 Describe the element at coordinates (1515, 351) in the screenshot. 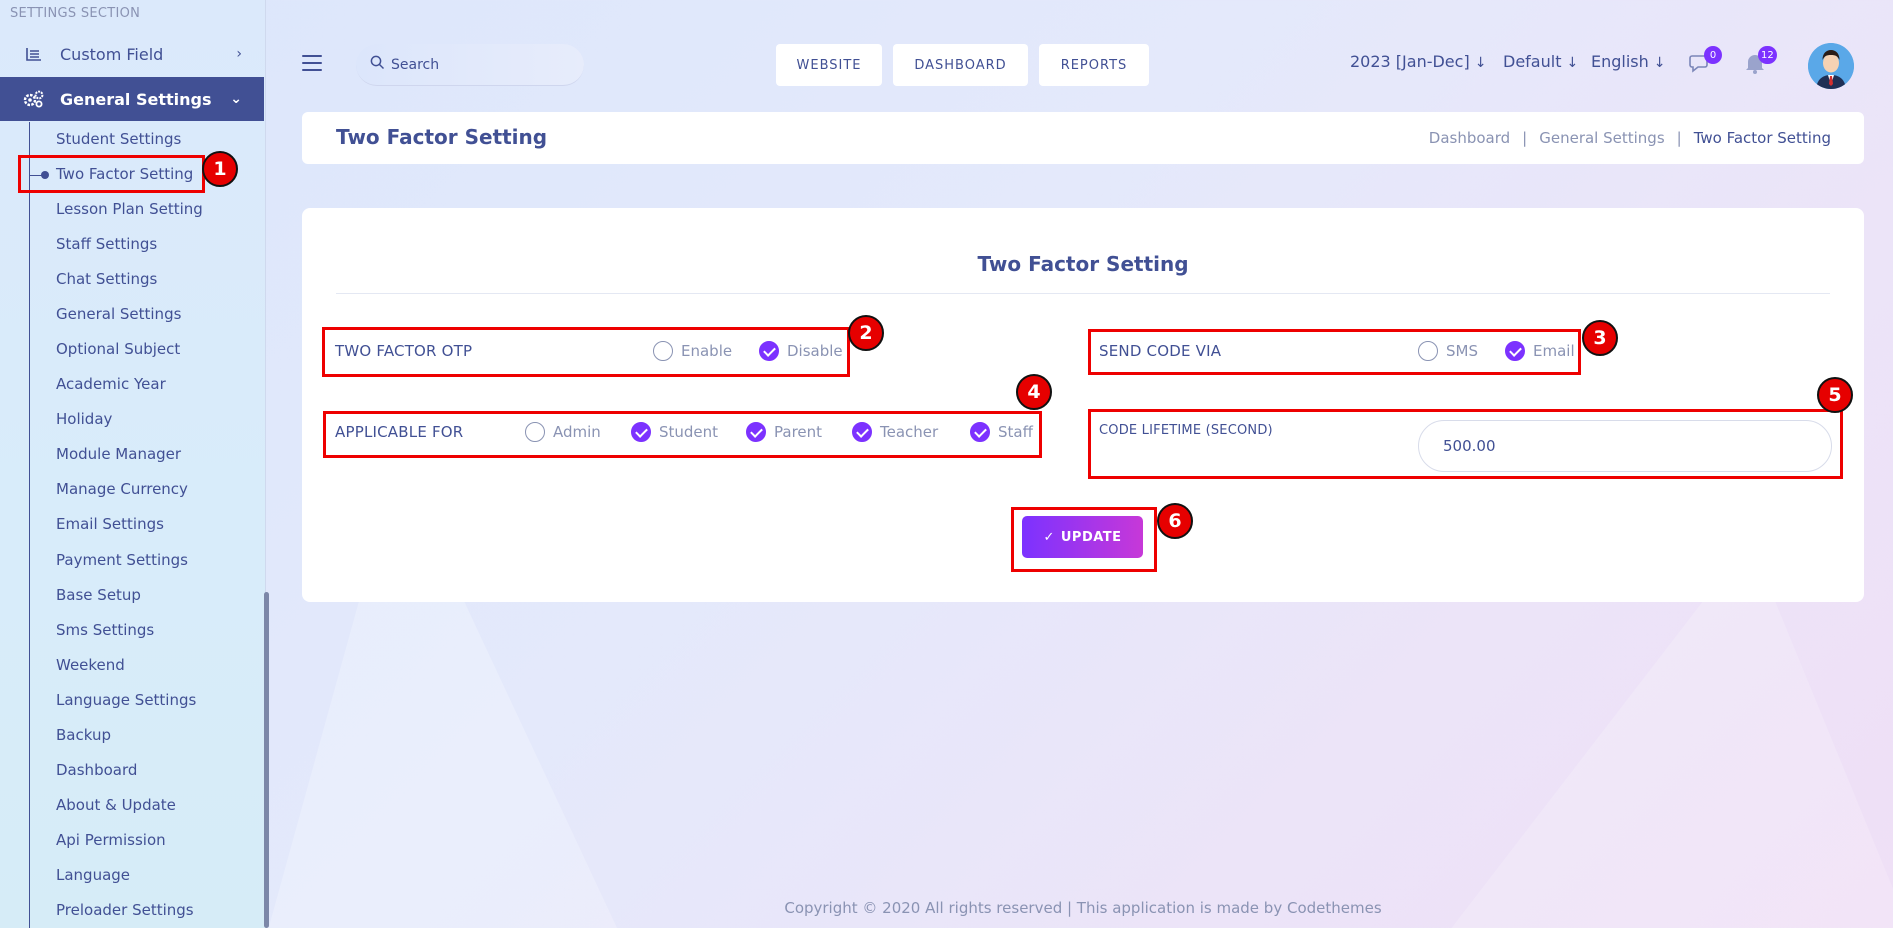

I see `radio-checked-icon` at that location.